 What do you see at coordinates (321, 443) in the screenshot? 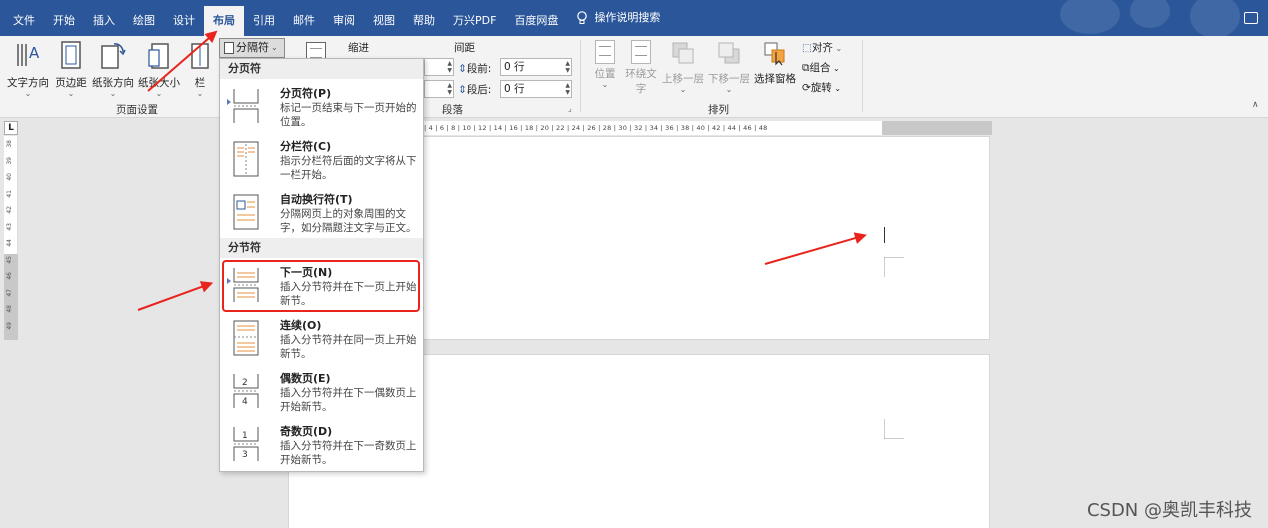
I see `menu-item-odd-page: 1 3 奇数页(D) 插入分节符并在下一奇数页上开始新节。` at bounding box center [321, 443].